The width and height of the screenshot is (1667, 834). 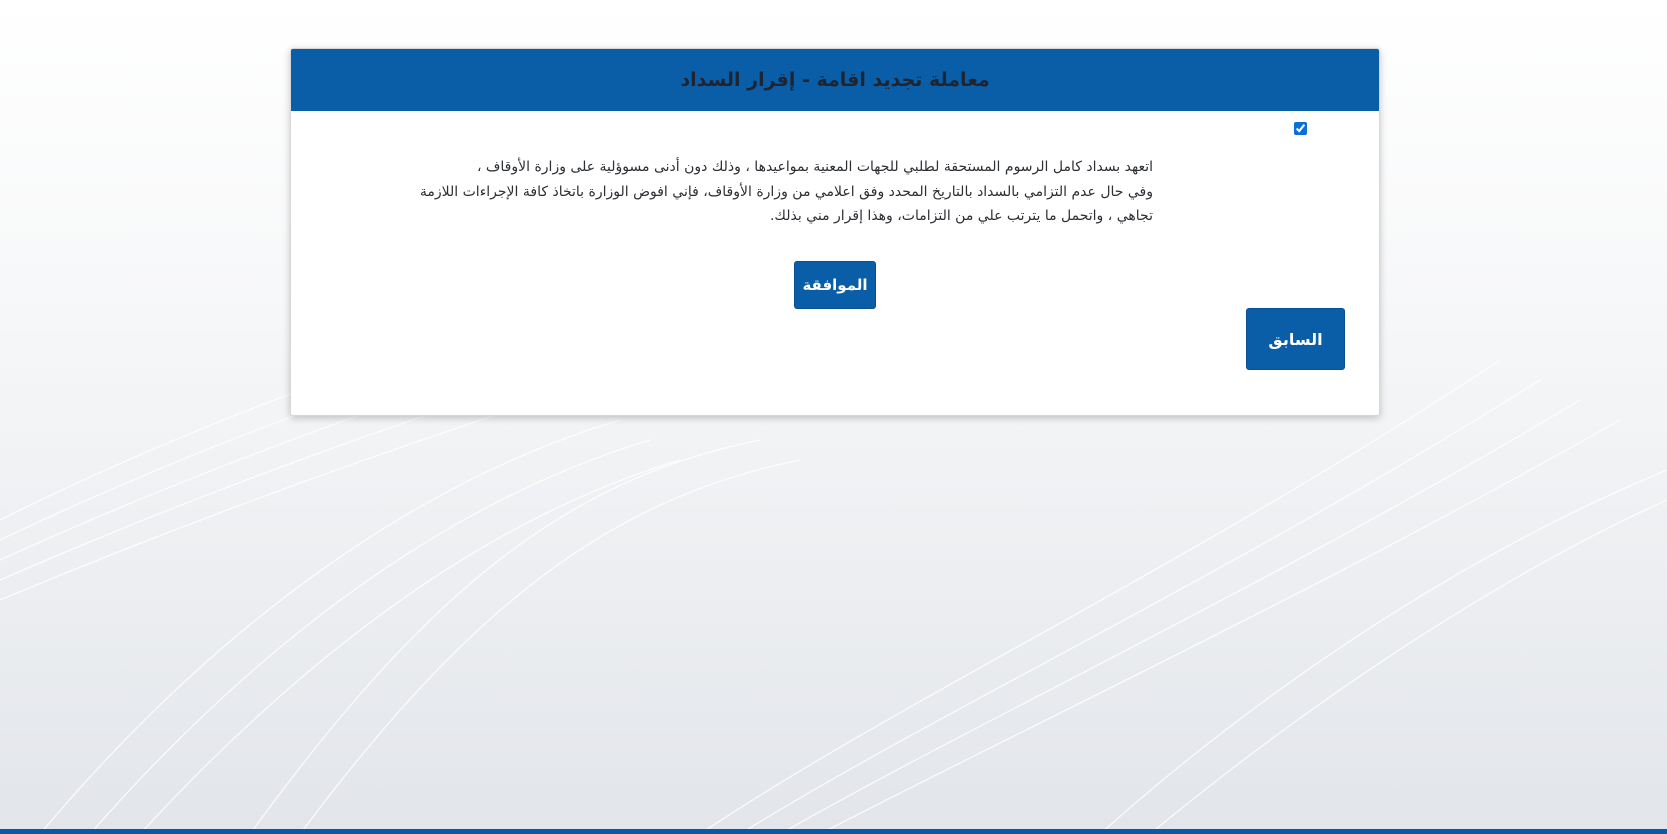 What do you see at coordinates (833, 831) in the screenshot?
I see `bottom-bar` at bounding box center [833, 831].